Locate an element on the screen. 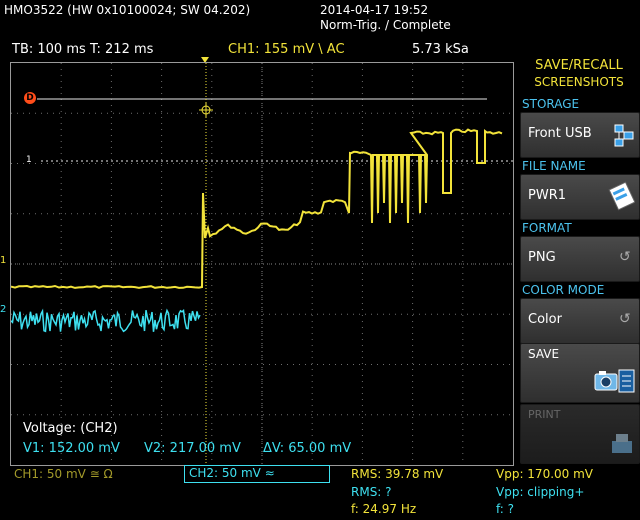  cursor-v2: V2: 217.00 mV is located at coordinates (192, 448).